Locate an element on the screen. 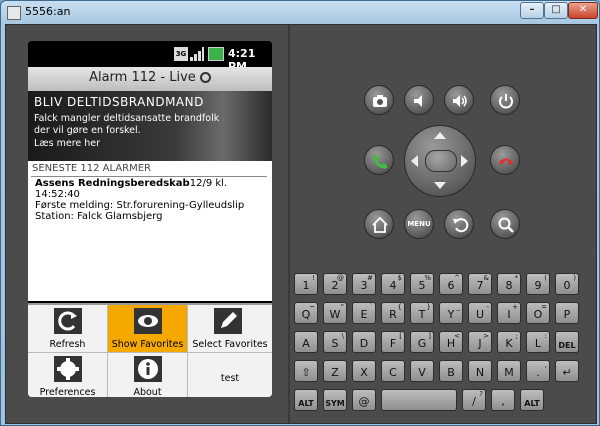 This screenshot has height=426, width=600. minimize-button: – is located at coordinates (532, 10).